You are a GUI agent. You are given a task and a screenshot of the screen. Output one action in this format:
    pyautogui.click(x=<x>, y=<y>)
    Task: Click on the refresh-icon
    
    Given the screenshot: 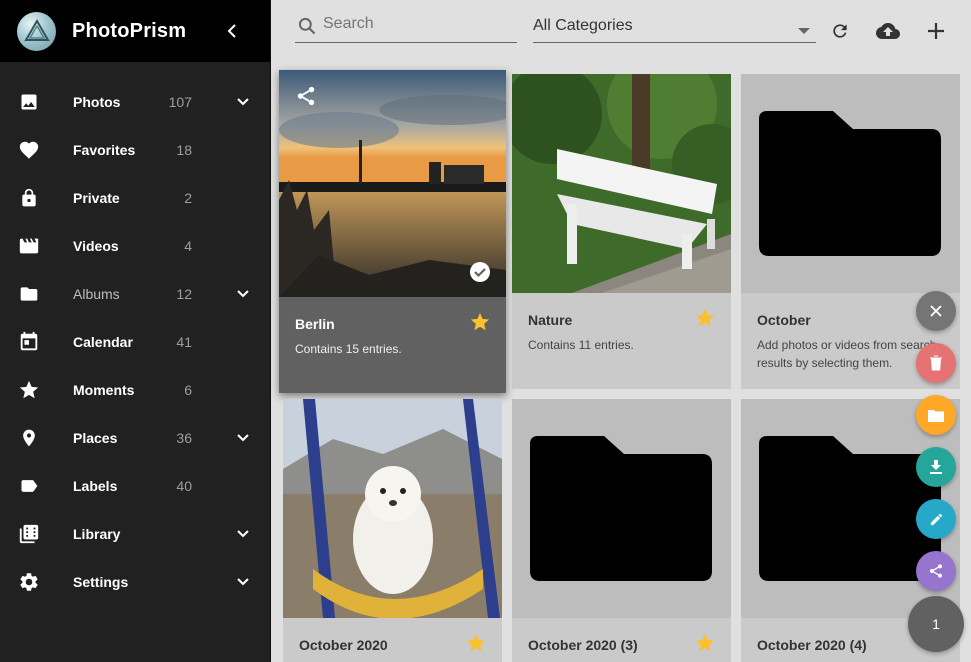 What is the action you would take?
    pyautogui.click(x=840, y=31)
    